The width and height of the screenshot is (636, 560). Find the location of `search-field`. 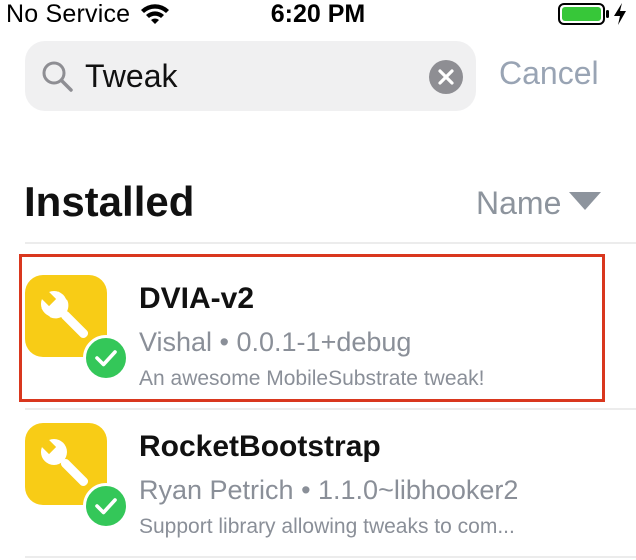

search-field is located at coordinates (250, 76).